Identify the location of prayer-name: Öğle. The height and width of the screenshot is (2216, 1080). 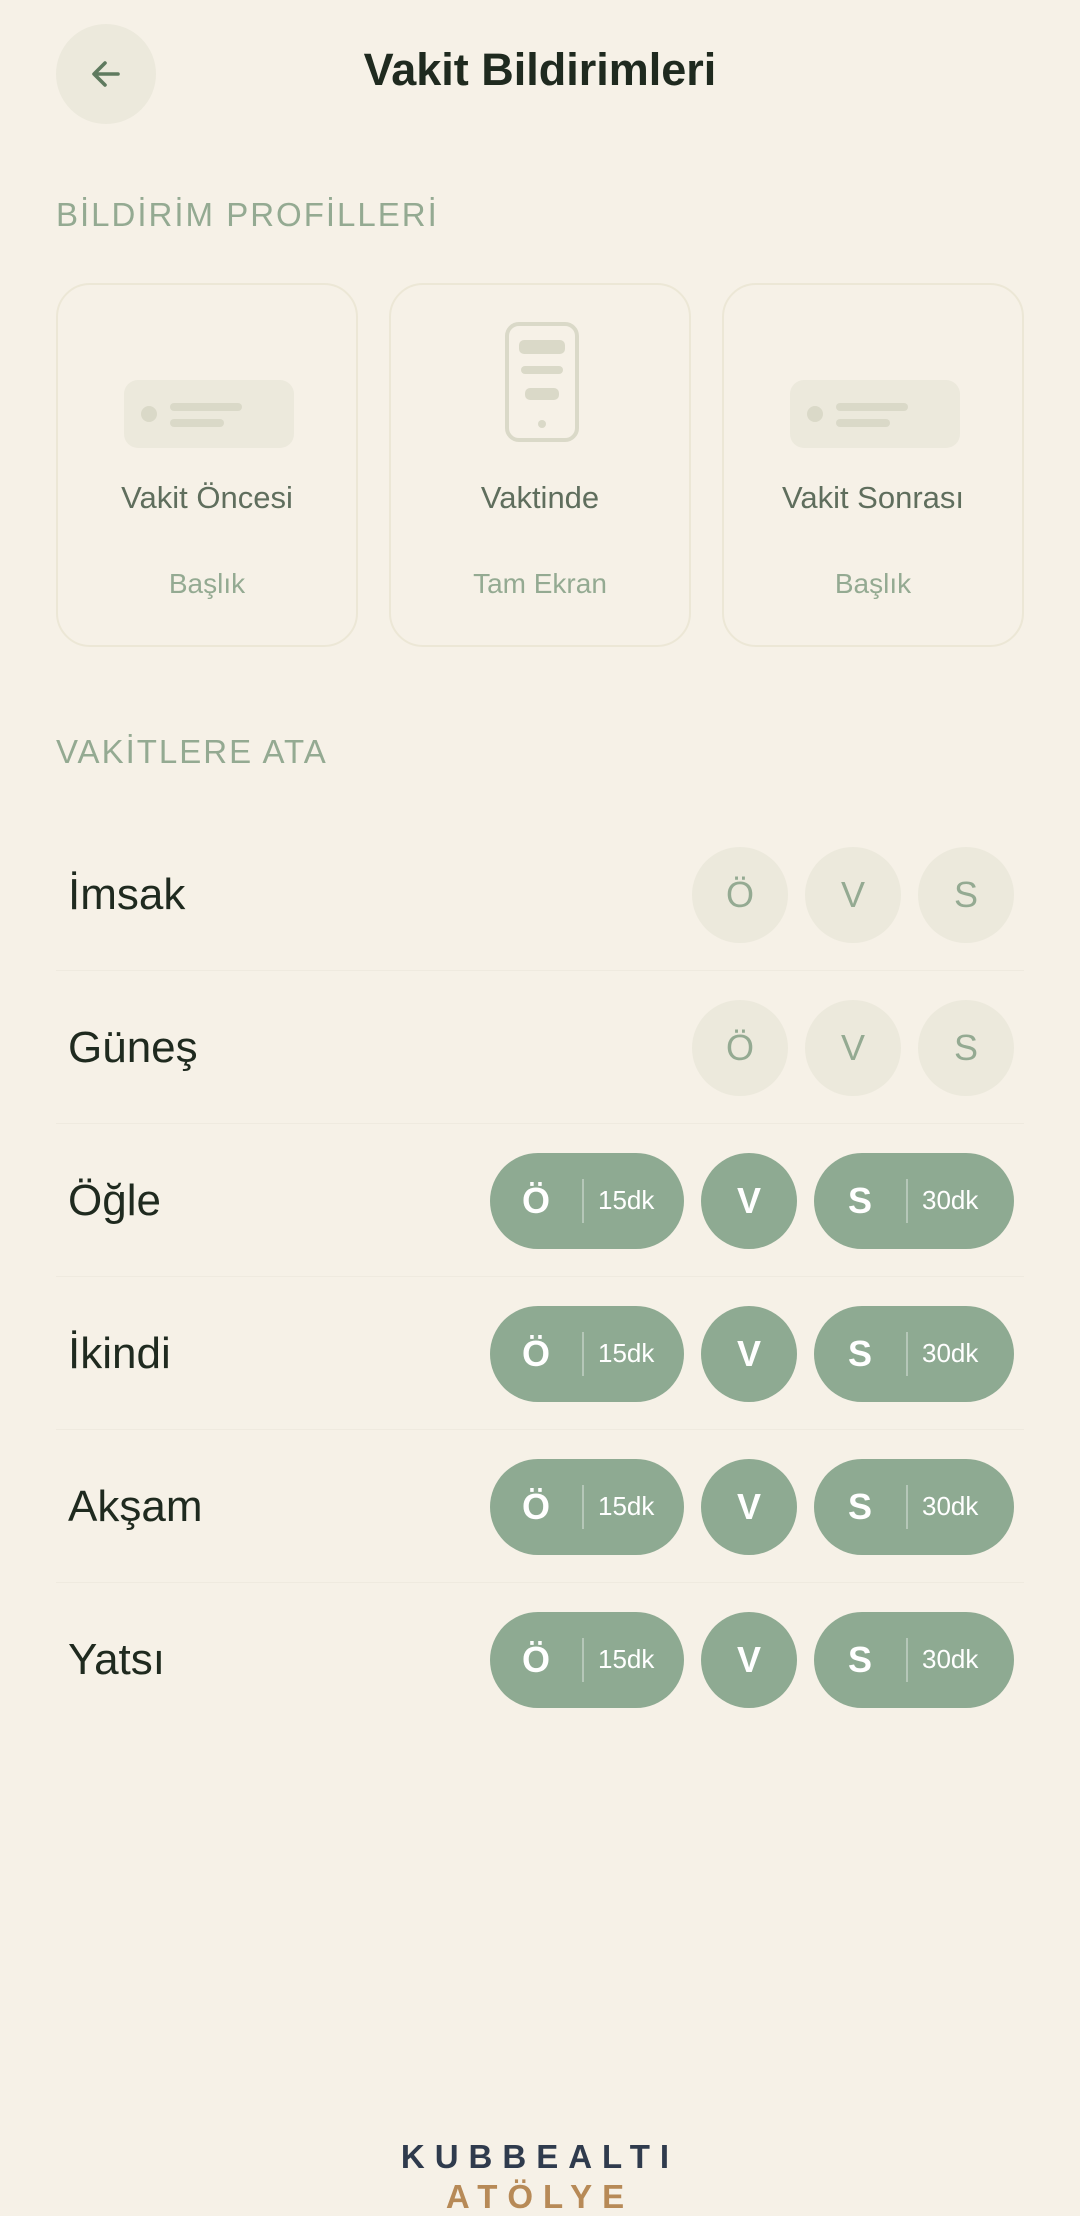
(114, 1200).